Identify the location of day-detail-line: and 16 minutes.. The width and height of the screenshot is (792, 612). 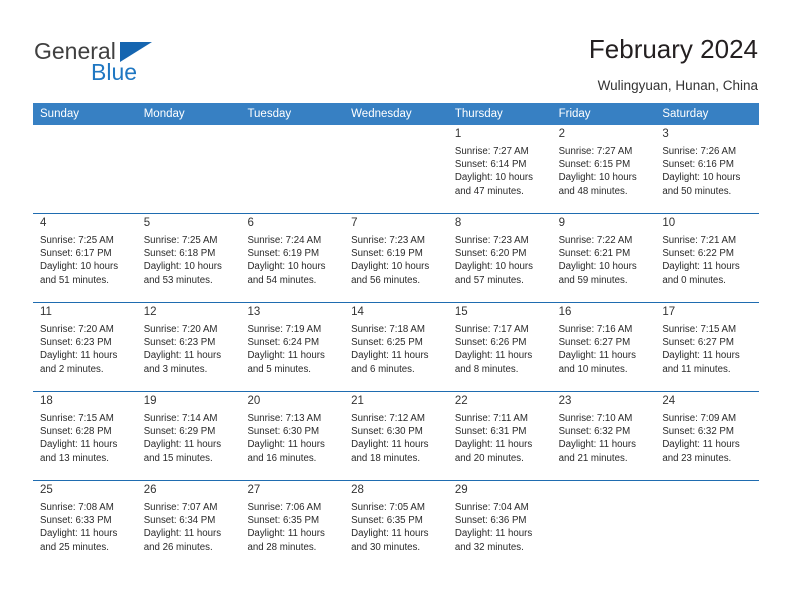
(282, 458).